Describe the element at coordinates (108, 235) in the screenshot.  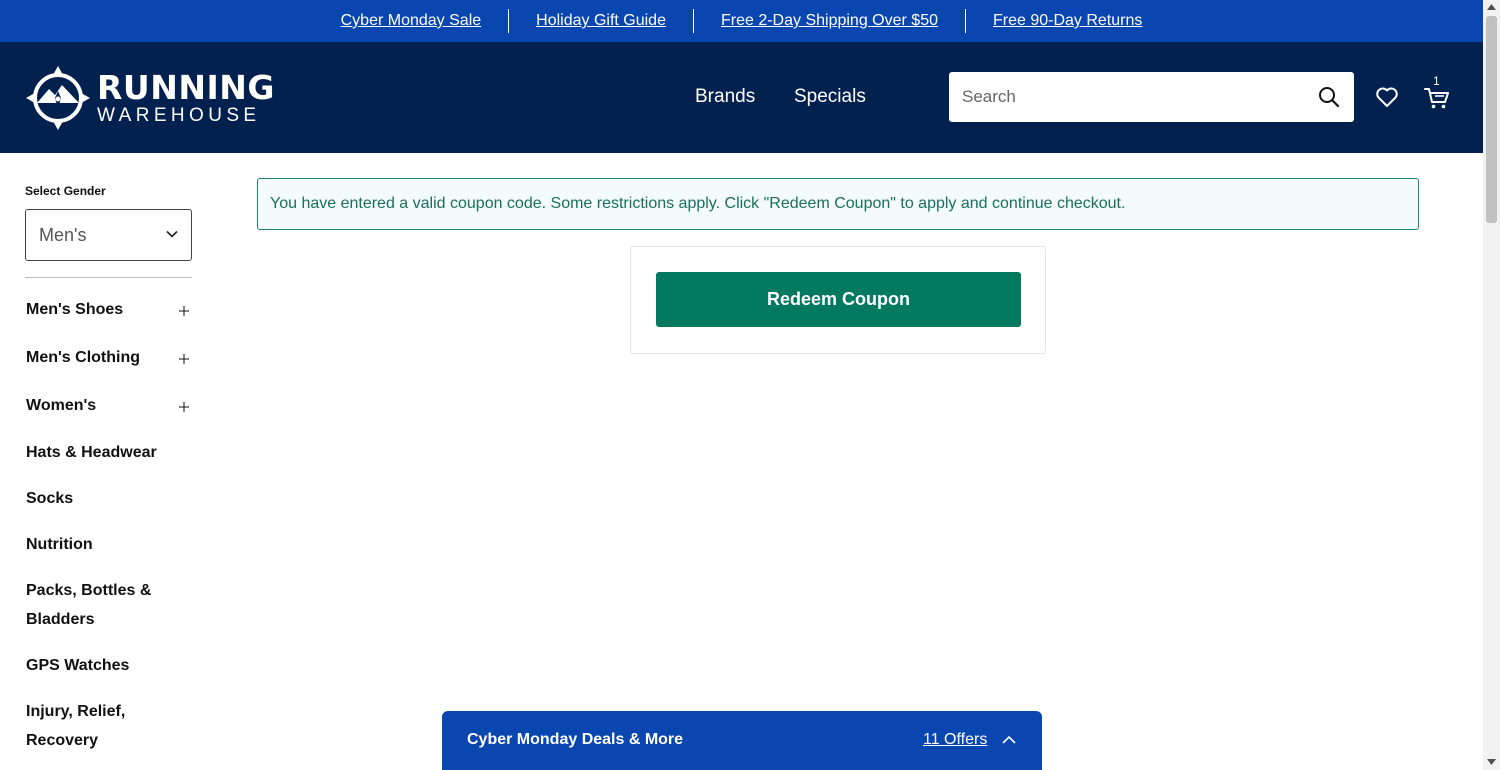
I see `gender-select: Men's` at that location.